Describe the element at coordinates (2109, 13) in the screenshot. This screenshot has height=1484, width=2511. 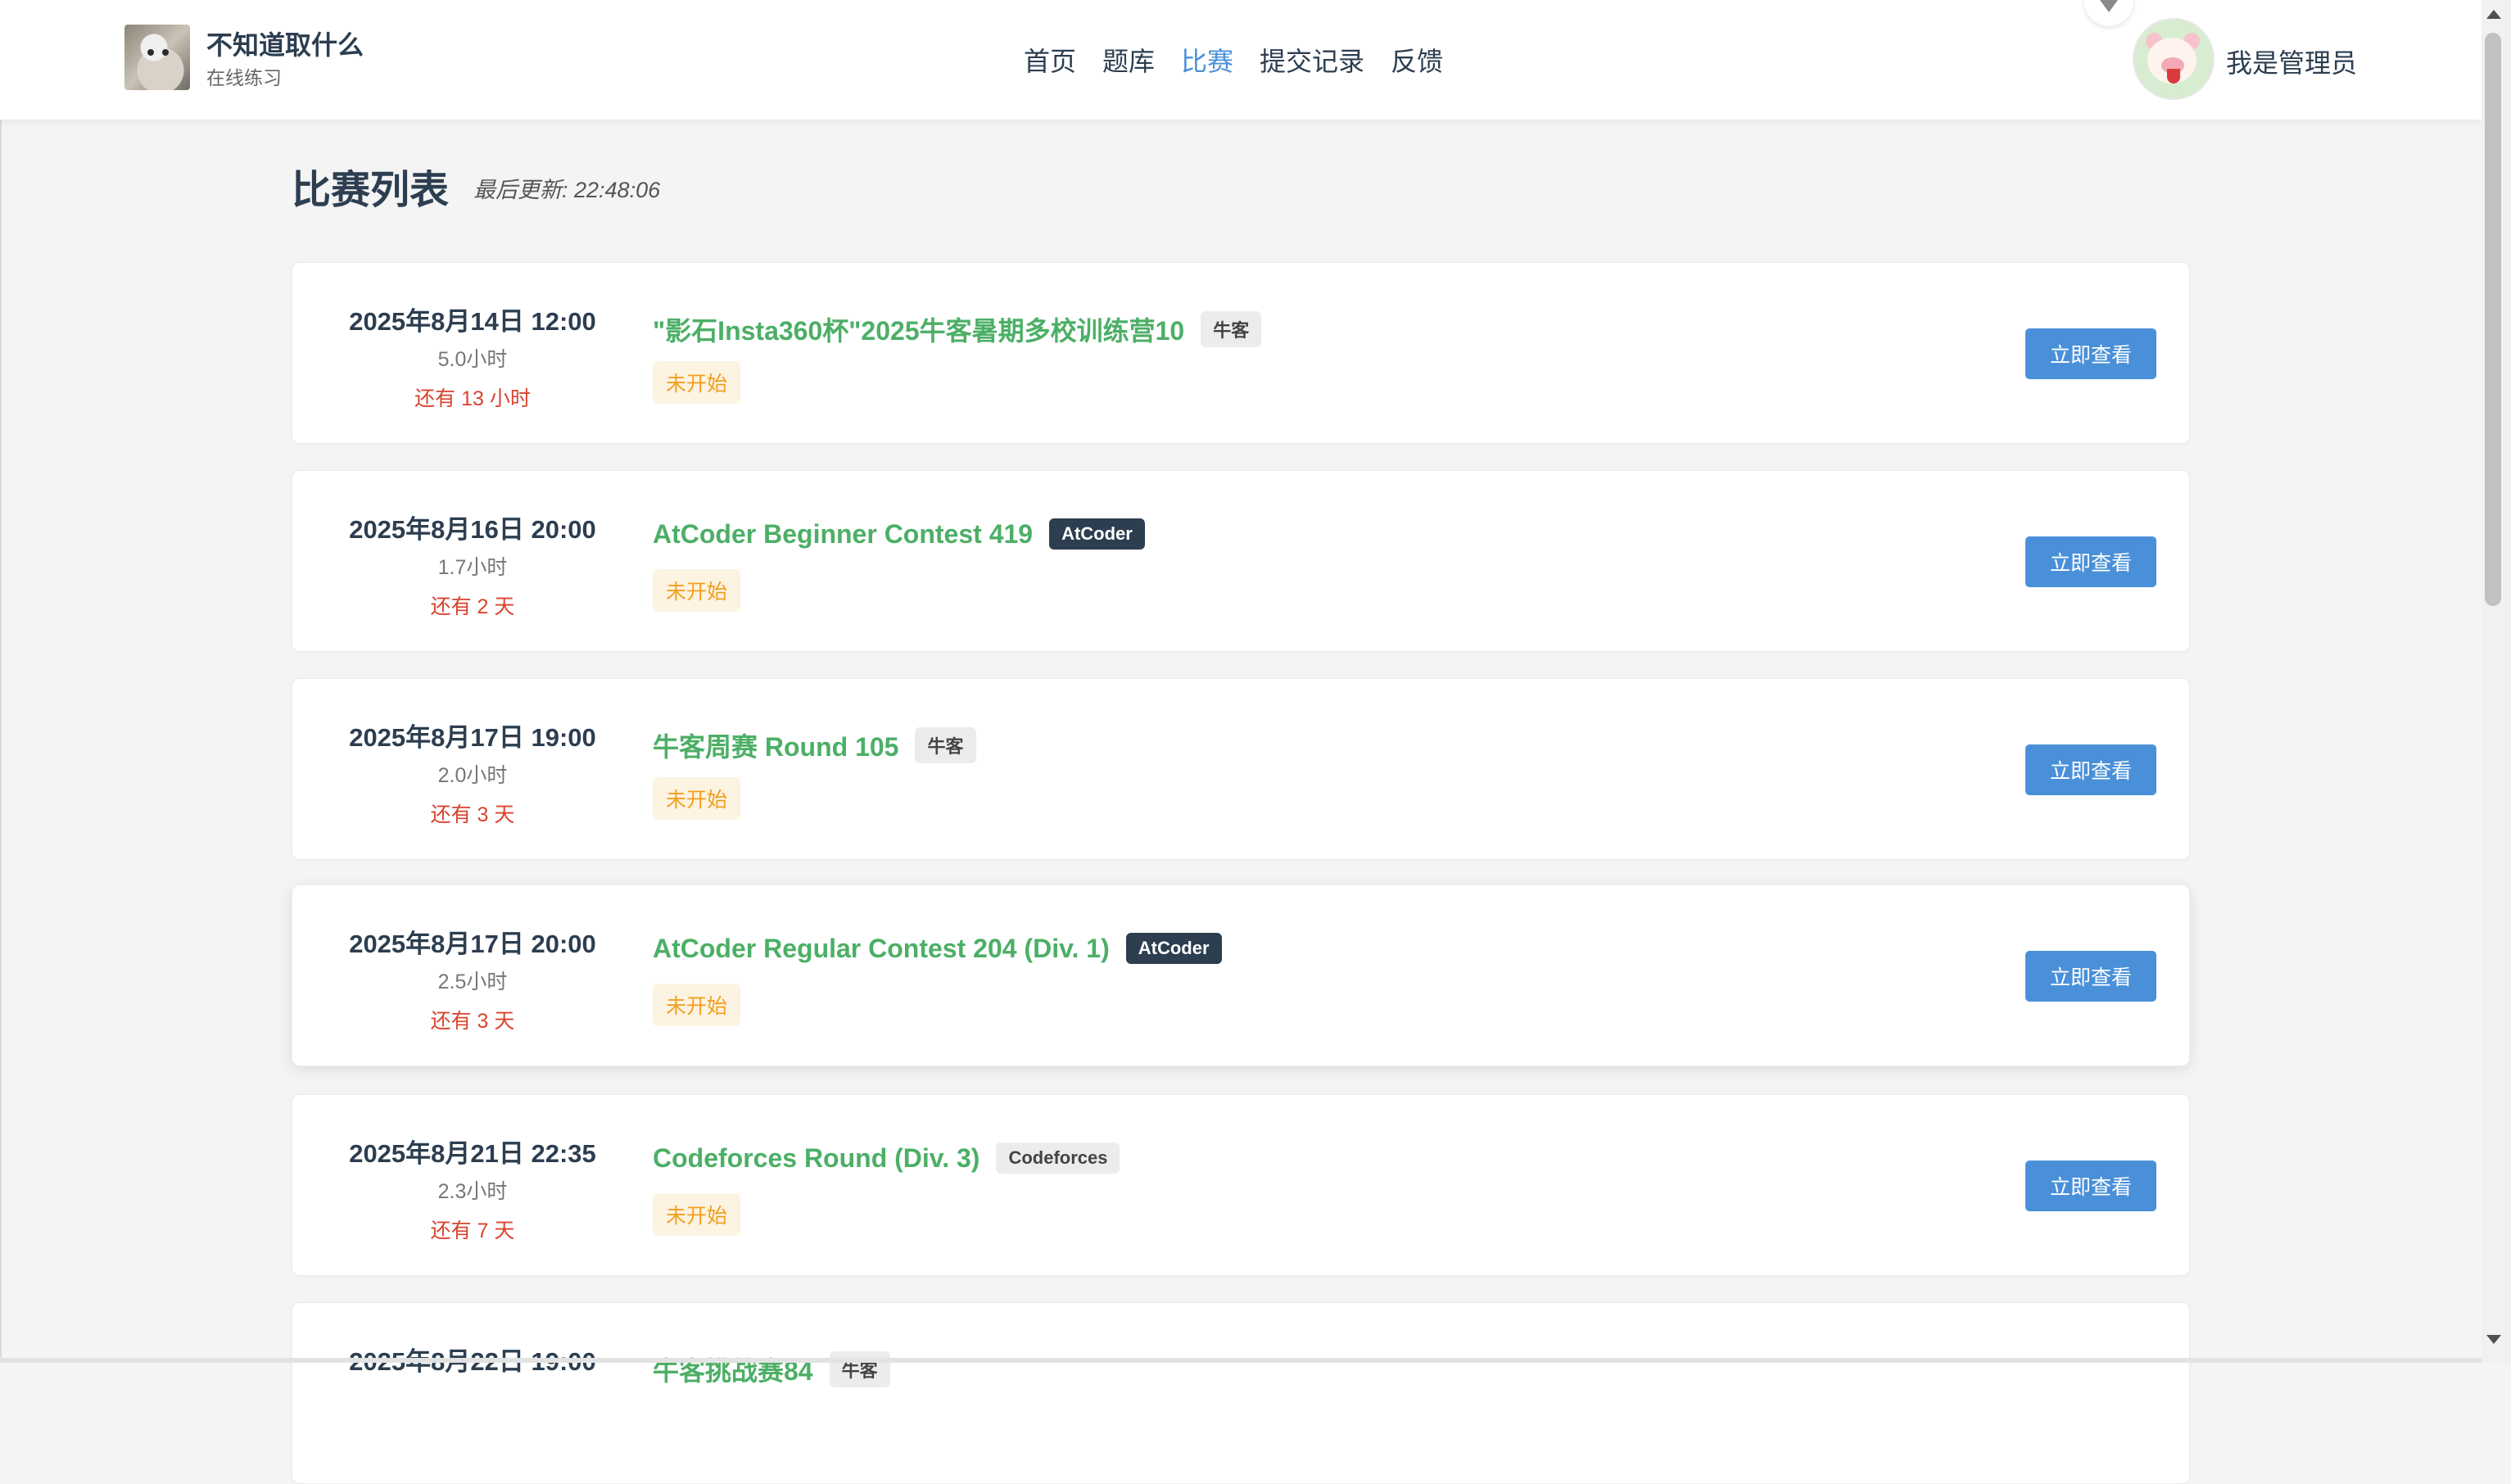
I see `dropdown-toggle` at that location.